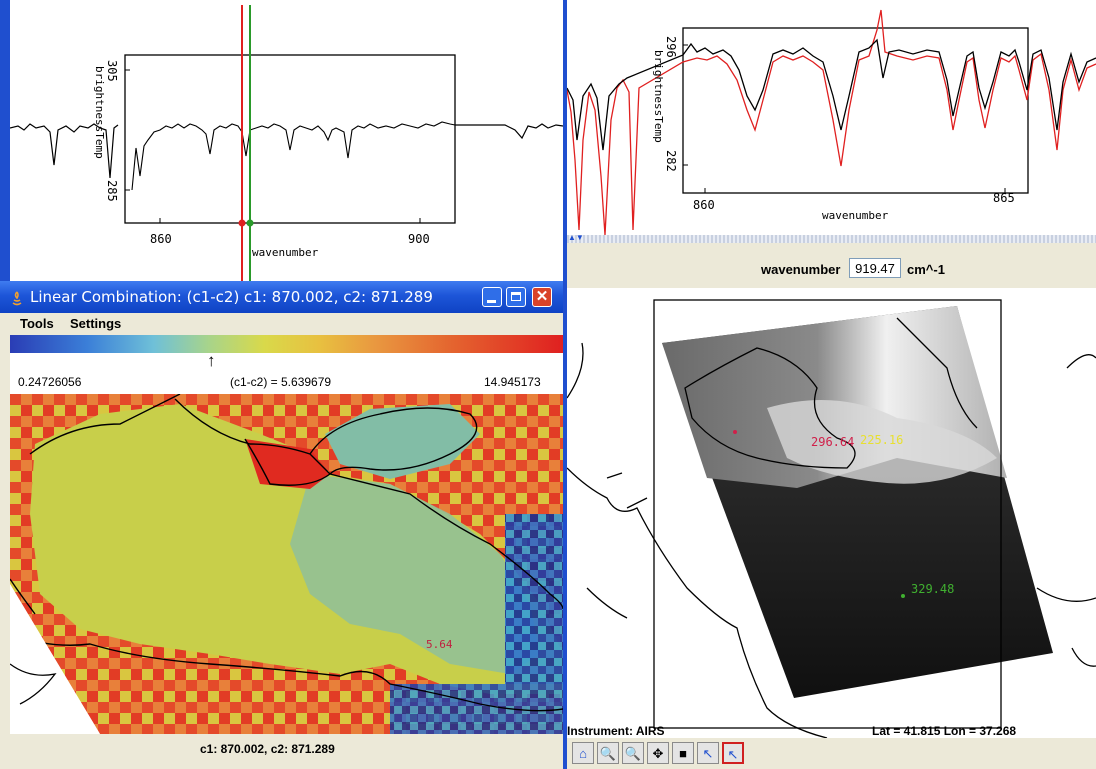  Describe the element at coordinates (242, 223) in the screenshot. I see `cursor-marker-red` at that location.